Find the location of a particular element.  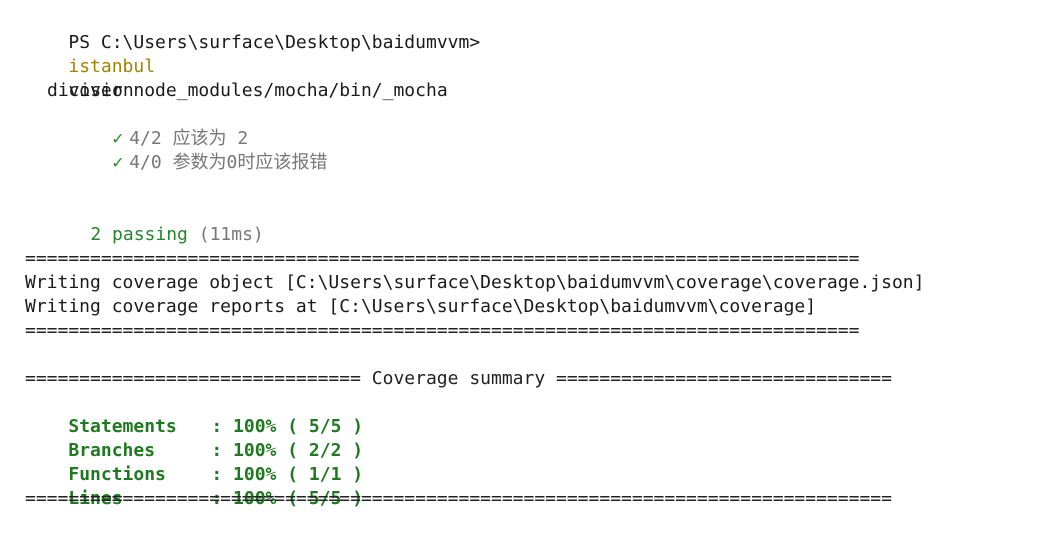

suite-name: division is located at coordinates (90, 90).